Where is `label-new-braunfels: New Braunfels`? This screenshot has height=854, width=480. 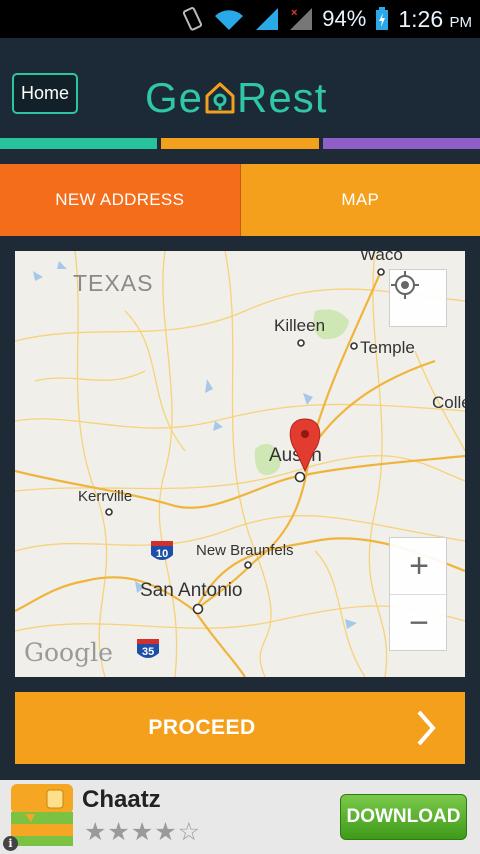 label-new-braunfels: New Braunfels is located at coordinates (245, 550).